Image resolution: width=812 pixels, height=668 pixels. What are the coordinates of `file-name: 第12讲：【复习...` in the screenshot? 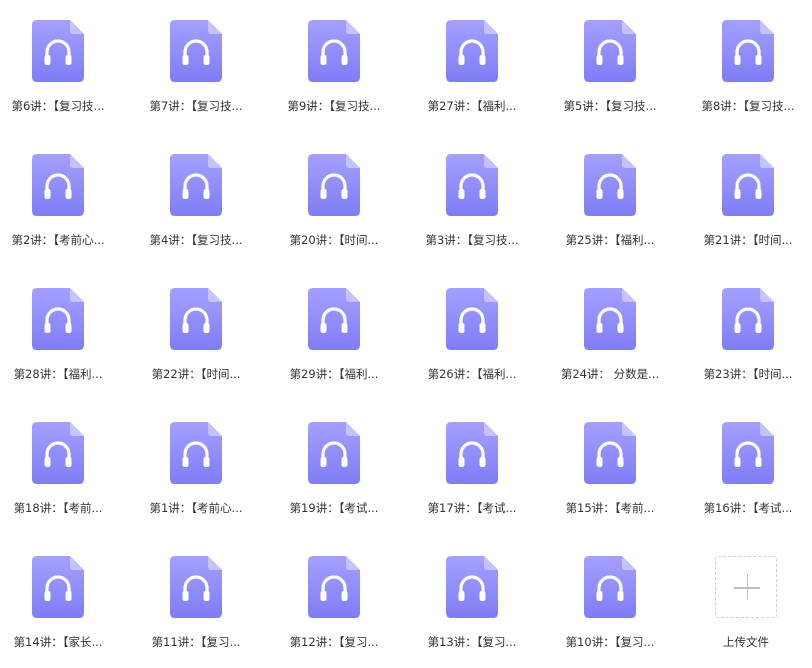 It's located at (334, 642).